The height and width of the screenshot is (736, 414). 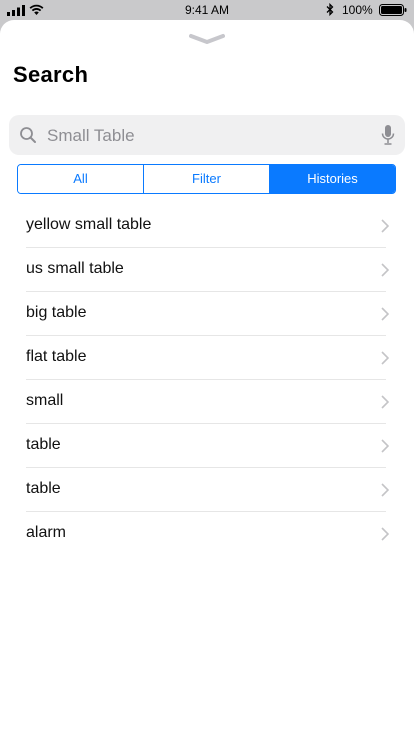 I want to click on history-item-label: yellow small table, so click(x=89, y=224).